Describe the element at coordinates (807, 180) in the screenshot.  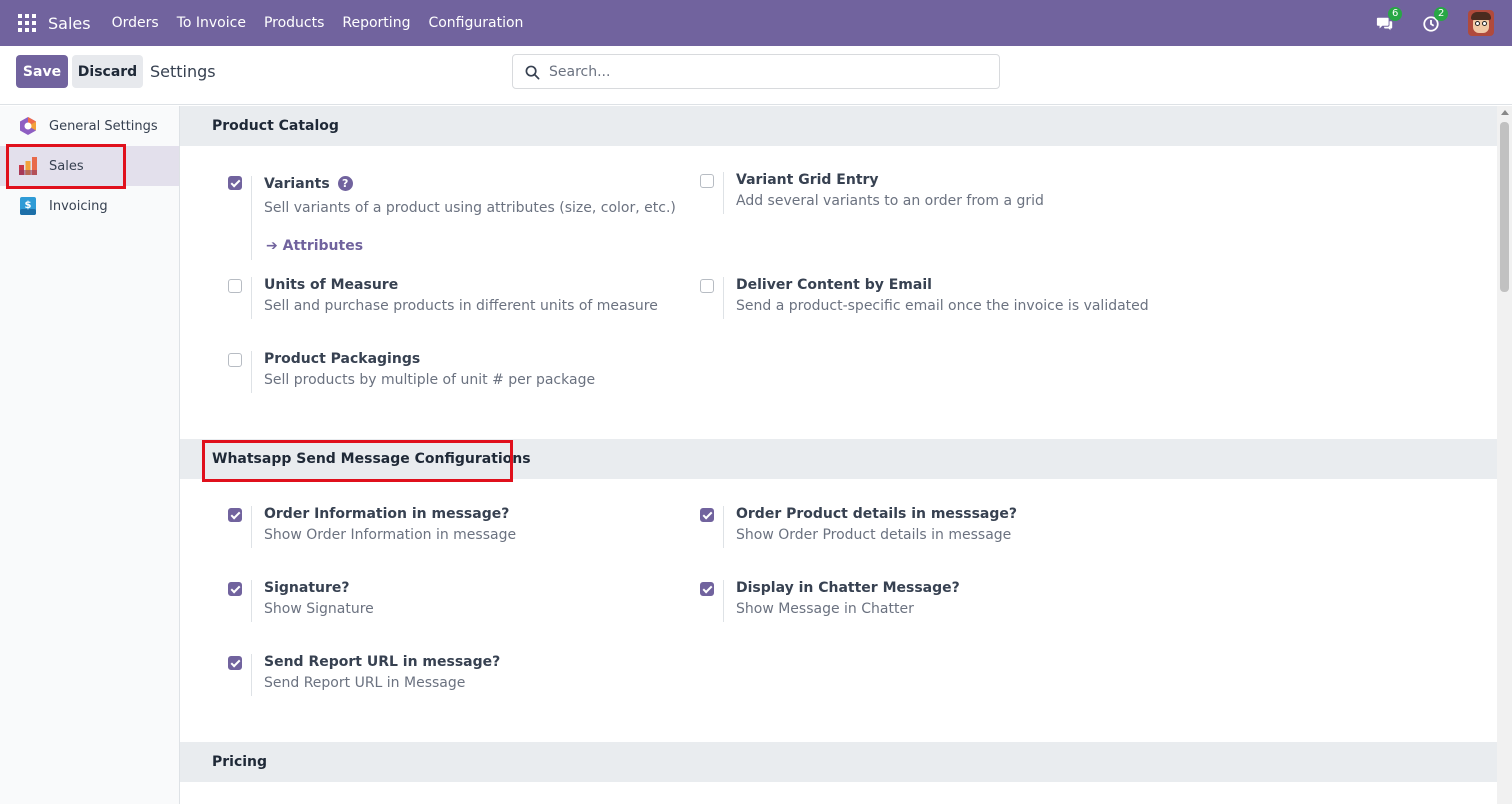
I see `setting-title: Variant Grid Entry` at that location.